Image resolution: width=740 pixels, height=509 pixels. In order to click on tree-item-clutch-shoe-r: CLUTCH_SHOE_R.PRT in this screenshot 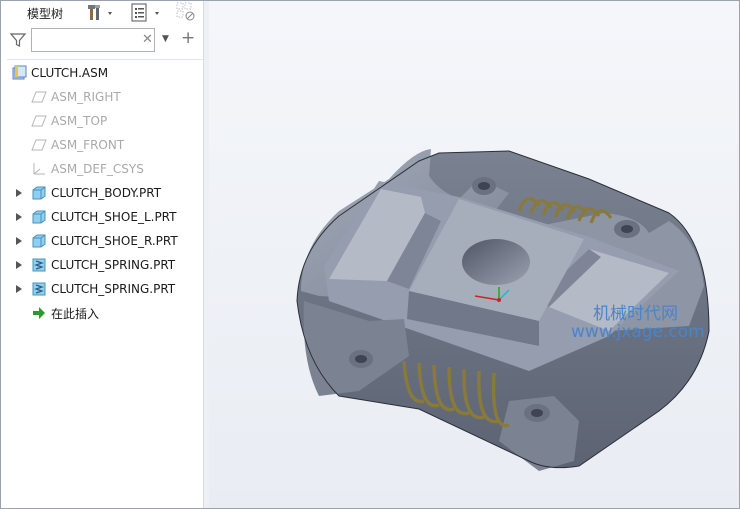, I will do `click(102, 241)`.